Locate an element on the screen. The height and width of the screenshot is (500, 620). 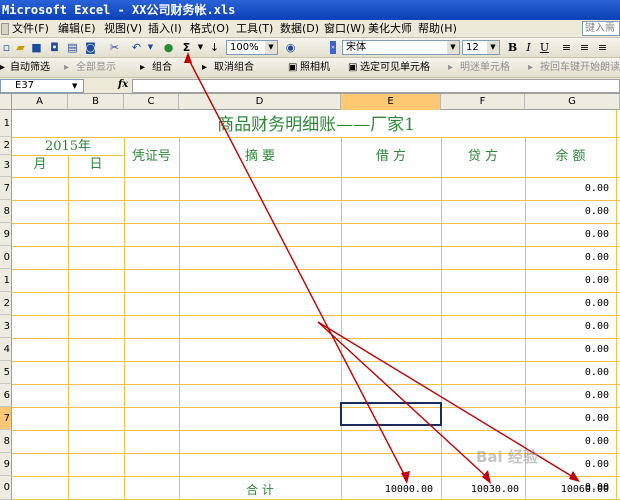
formula-input is located at coordinates (376, 86).